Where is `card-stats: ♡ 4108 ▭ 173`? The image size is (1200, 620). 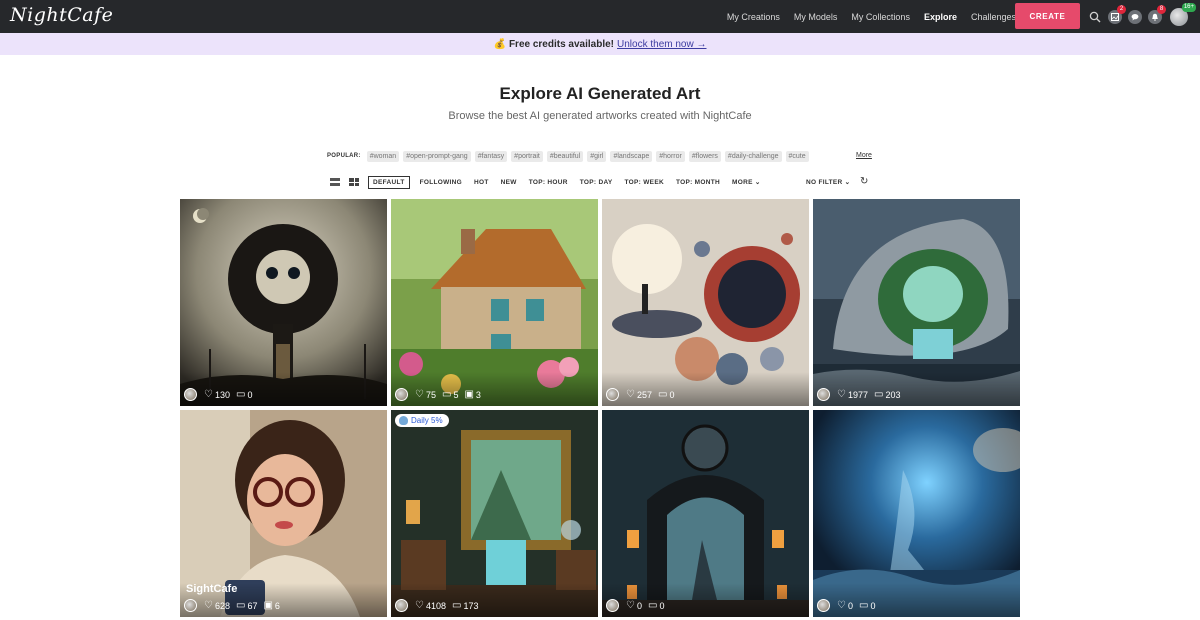 card-stats: ♡ 4108 ▭ 173 is located at coordinates (439, 605).